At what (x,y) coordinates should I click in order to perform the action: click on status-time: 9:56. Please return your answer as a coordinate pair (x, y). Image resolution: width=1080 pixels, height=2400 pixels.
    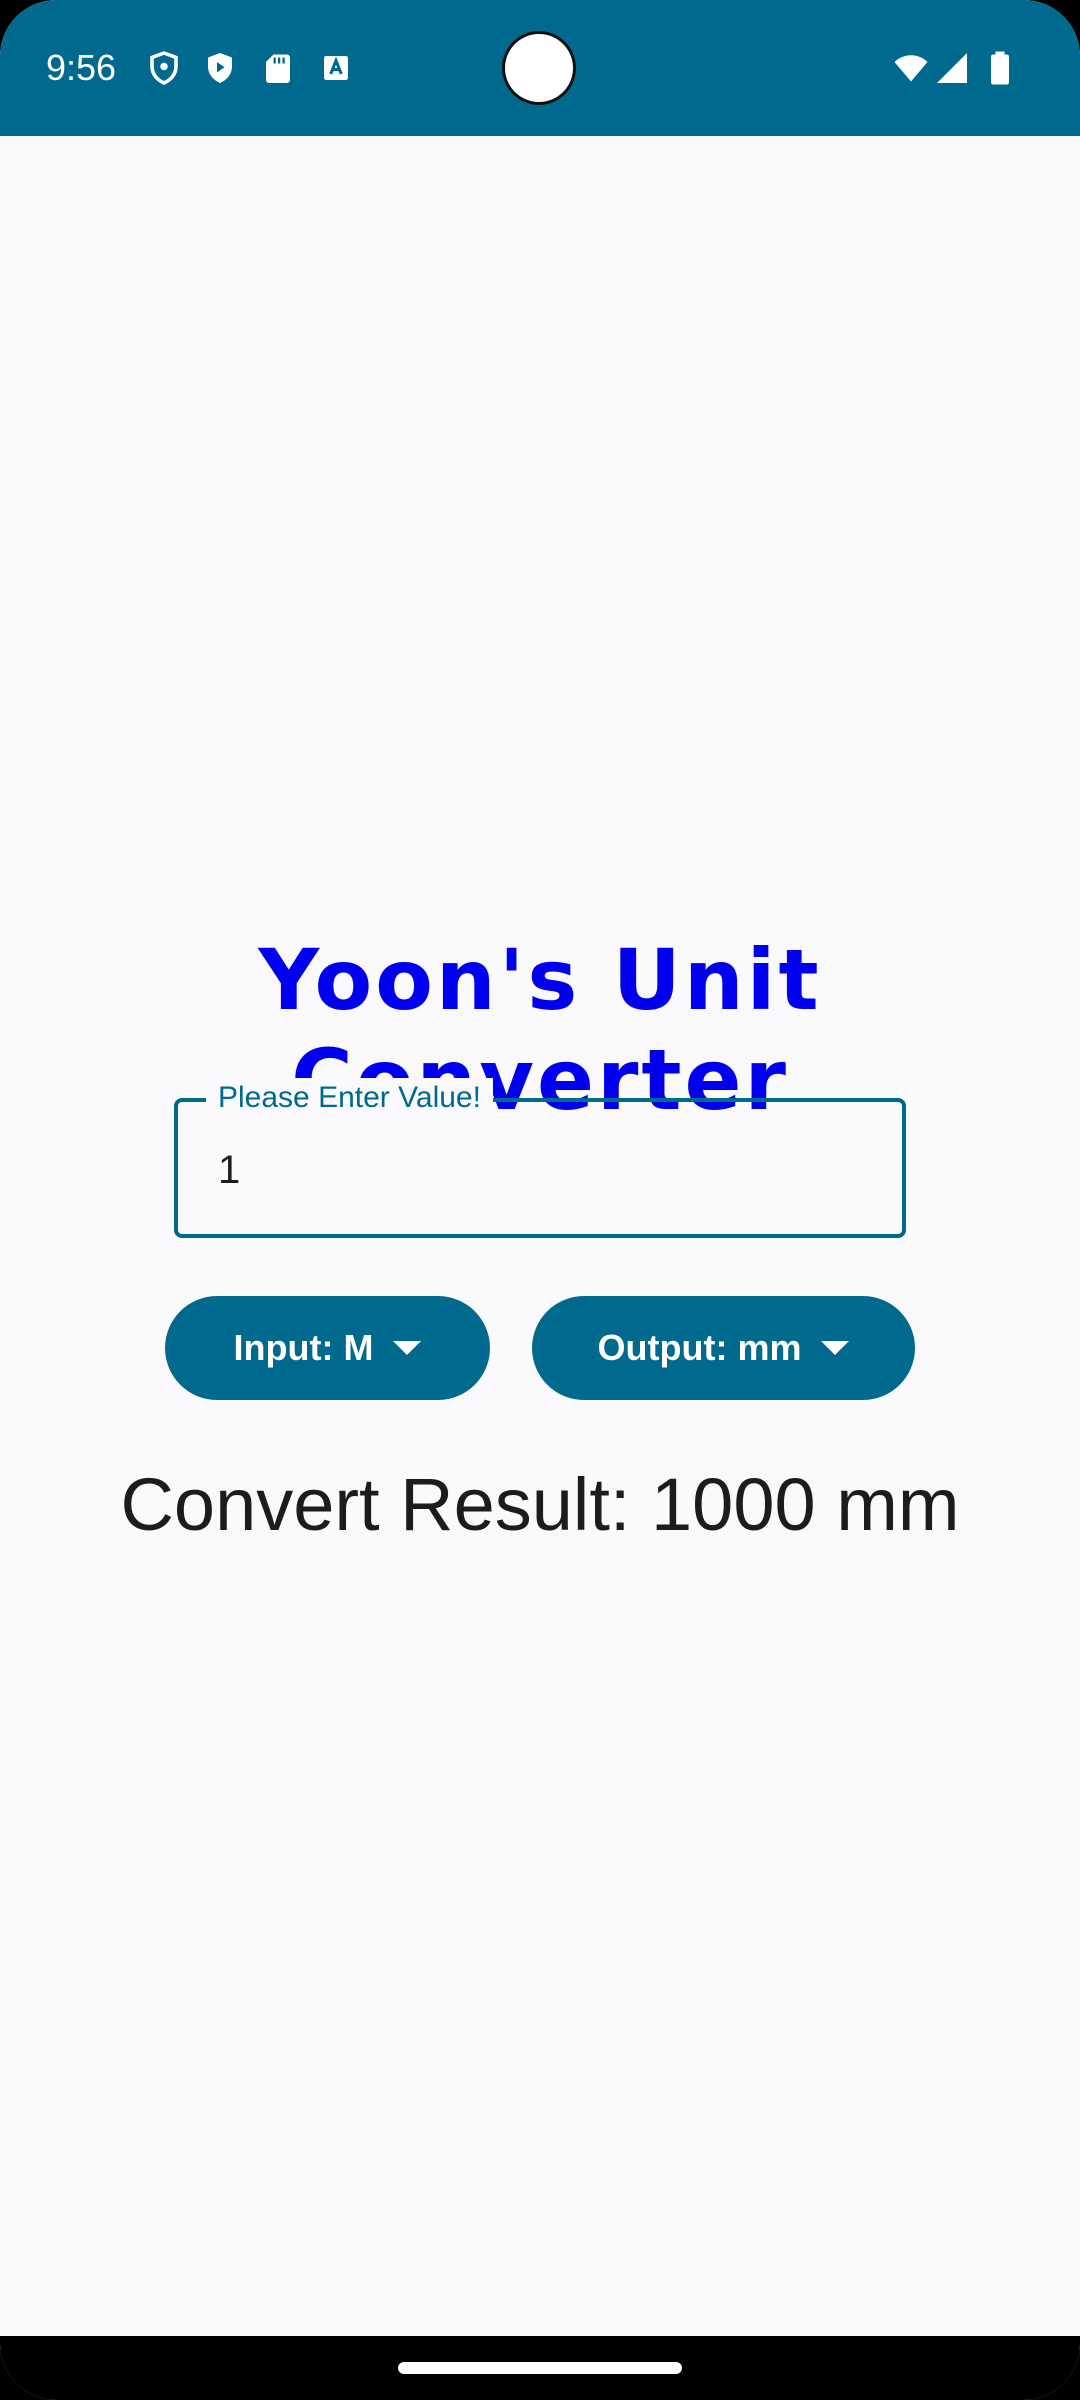
    Looking at the image, I should click on (81, 67).